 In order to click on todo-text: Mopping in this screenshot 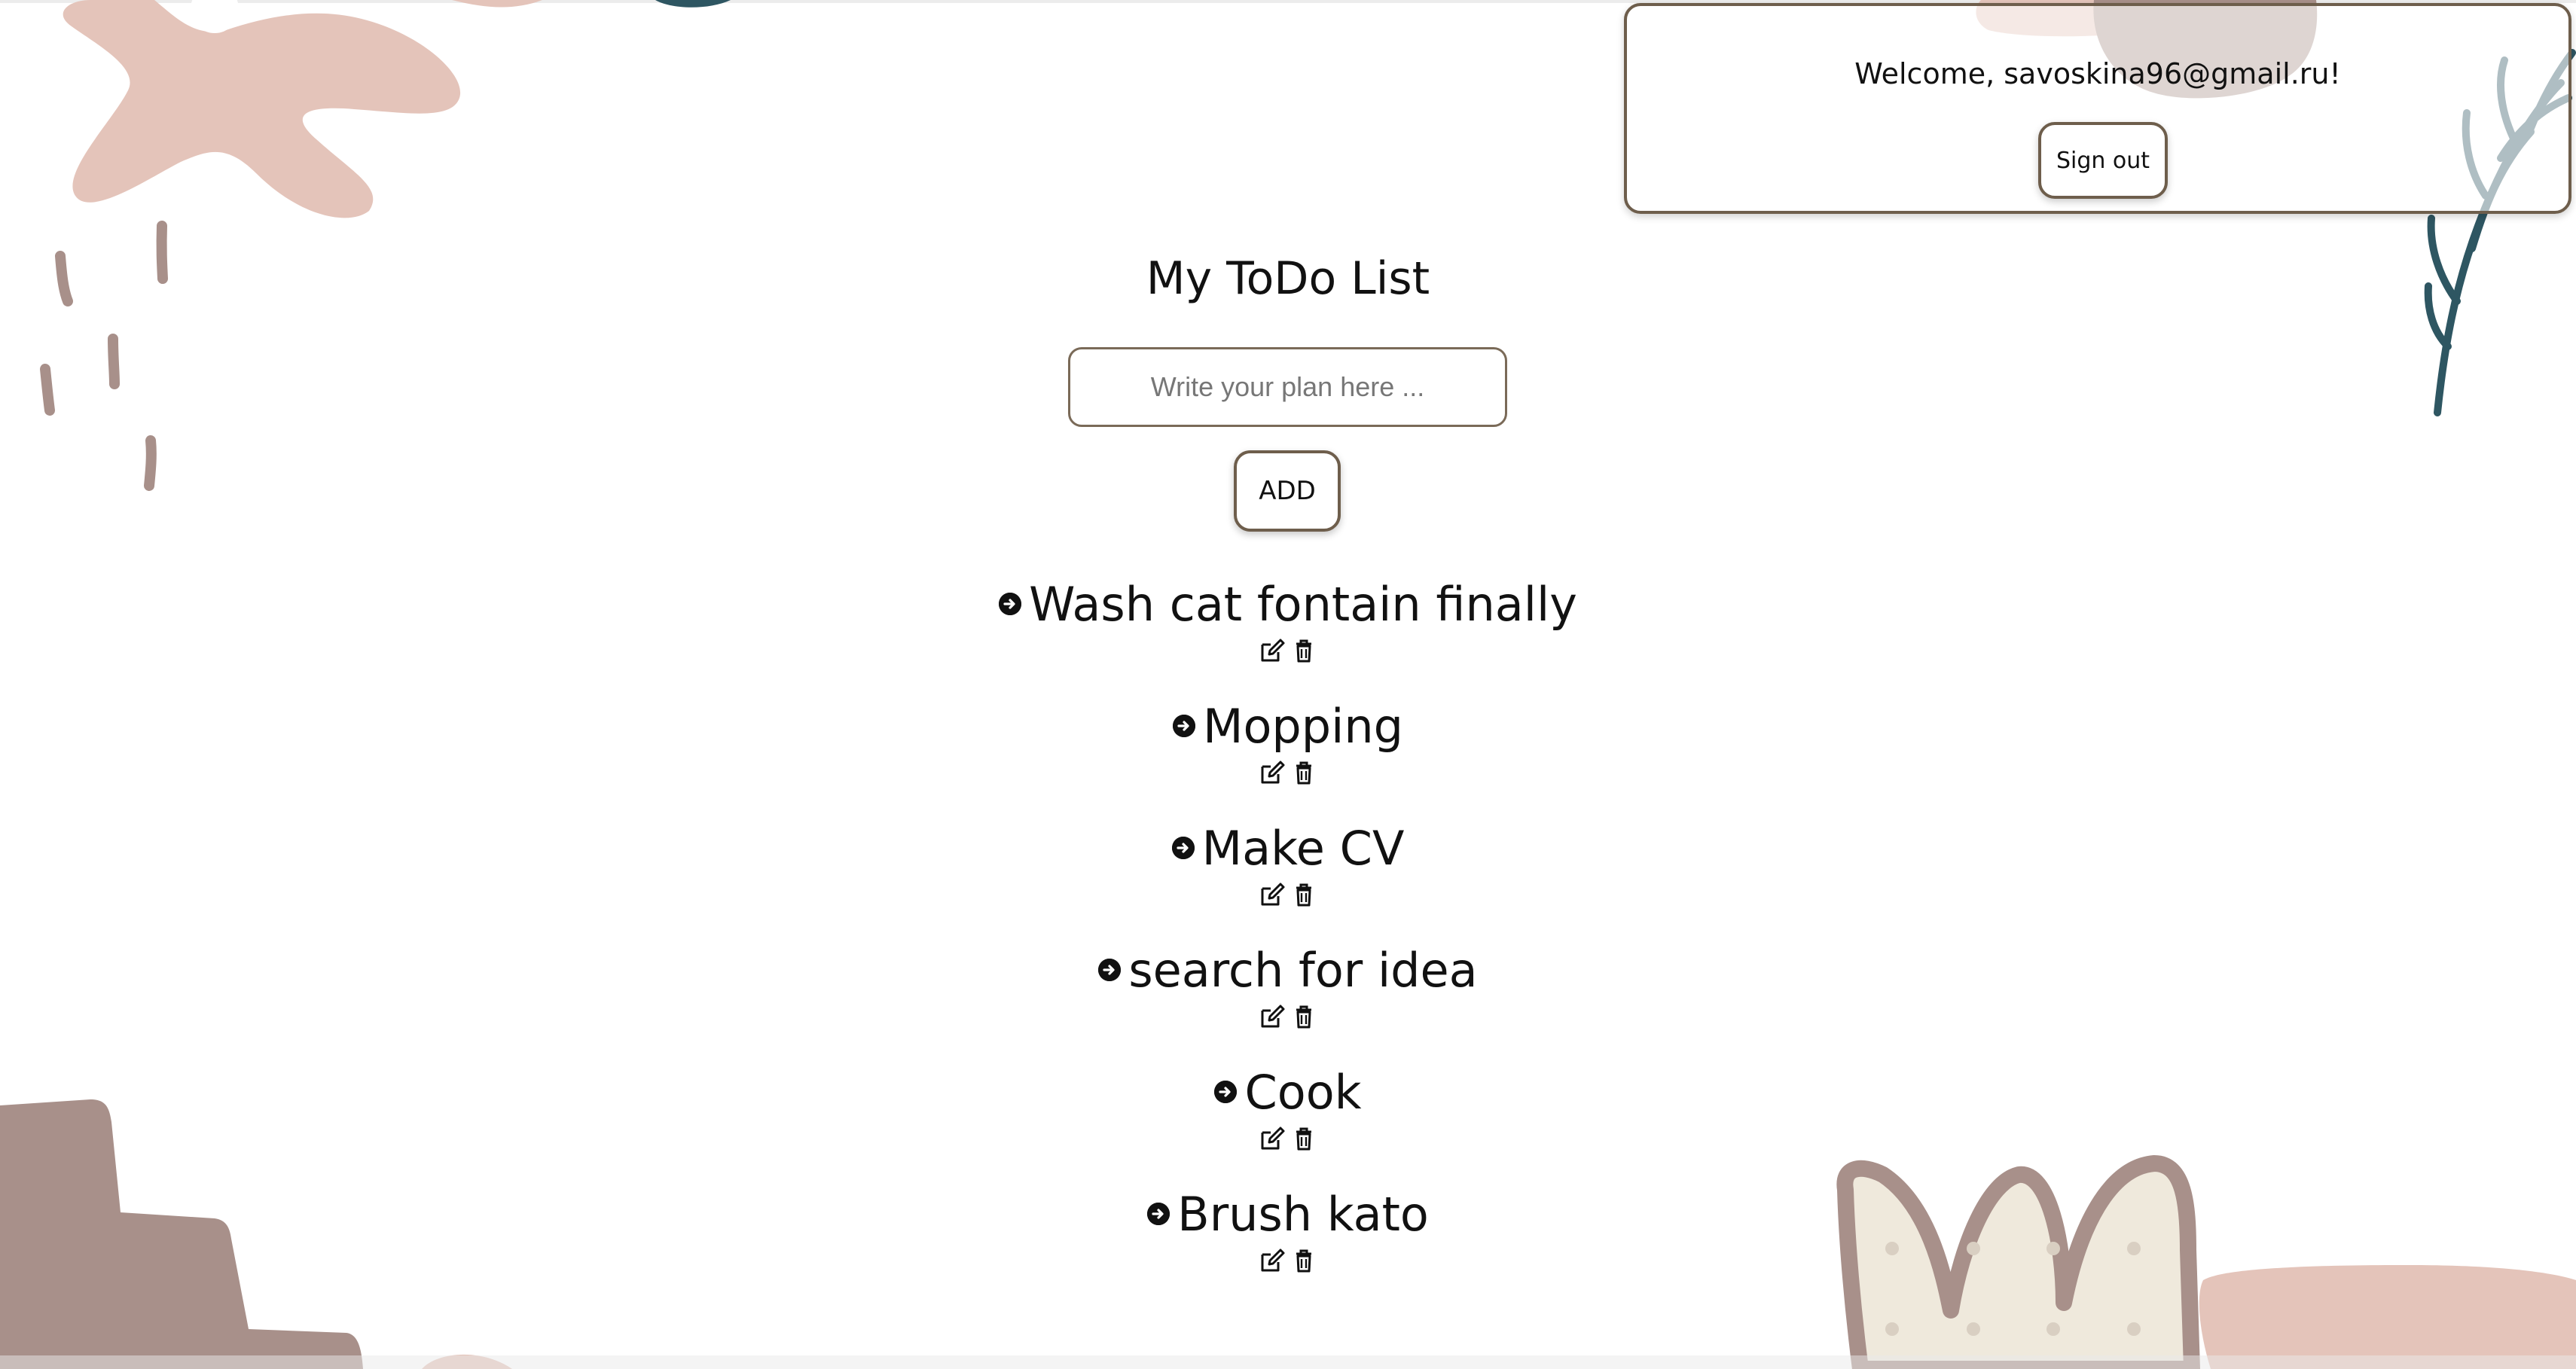, I will do `click(1303, 726)`.